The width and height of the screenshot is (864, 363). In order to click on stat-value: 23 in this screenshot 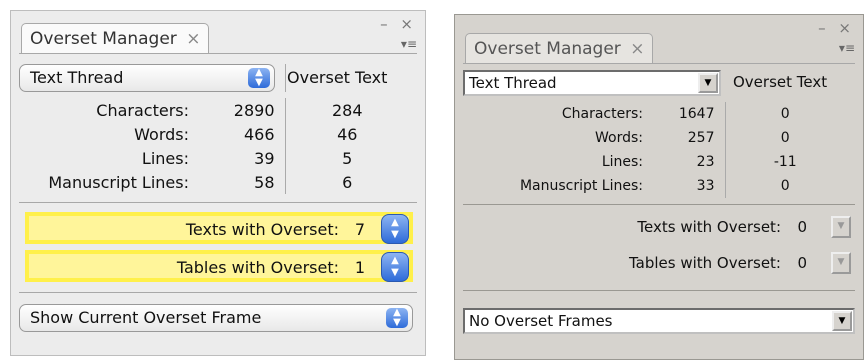, I will do `click(689, 162)`.